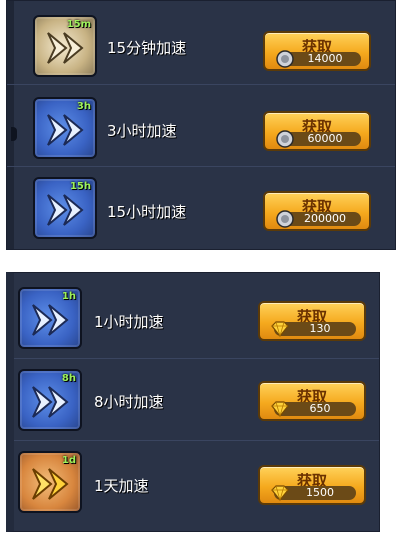 This screenshot has height=541, width=401. I want to click on price-tag: 130, so click(313, 329).